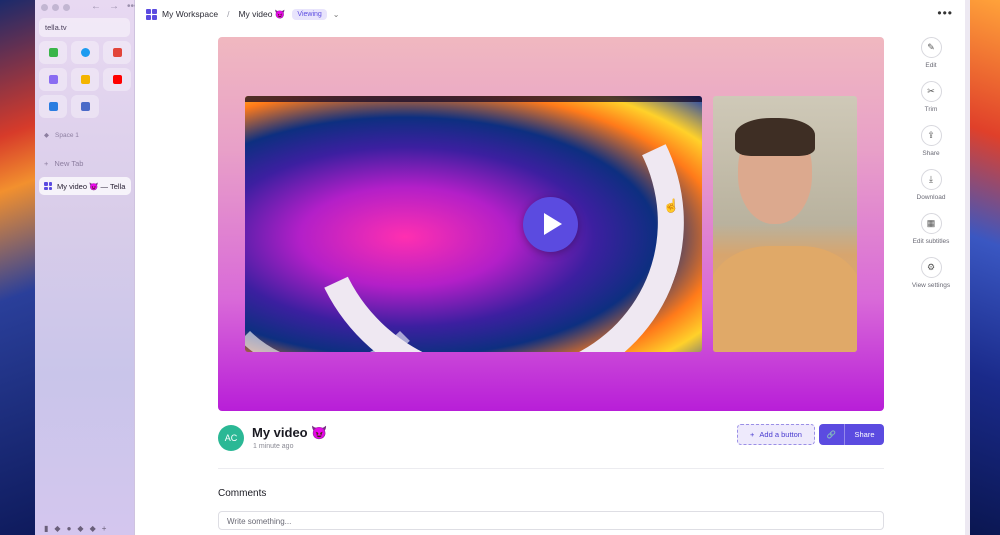 This screenshot has width=1000, height=535. What do you see at coordinates (55, 7) in the screenshot?
I see `window-controls` at bounding box center [55, 7].